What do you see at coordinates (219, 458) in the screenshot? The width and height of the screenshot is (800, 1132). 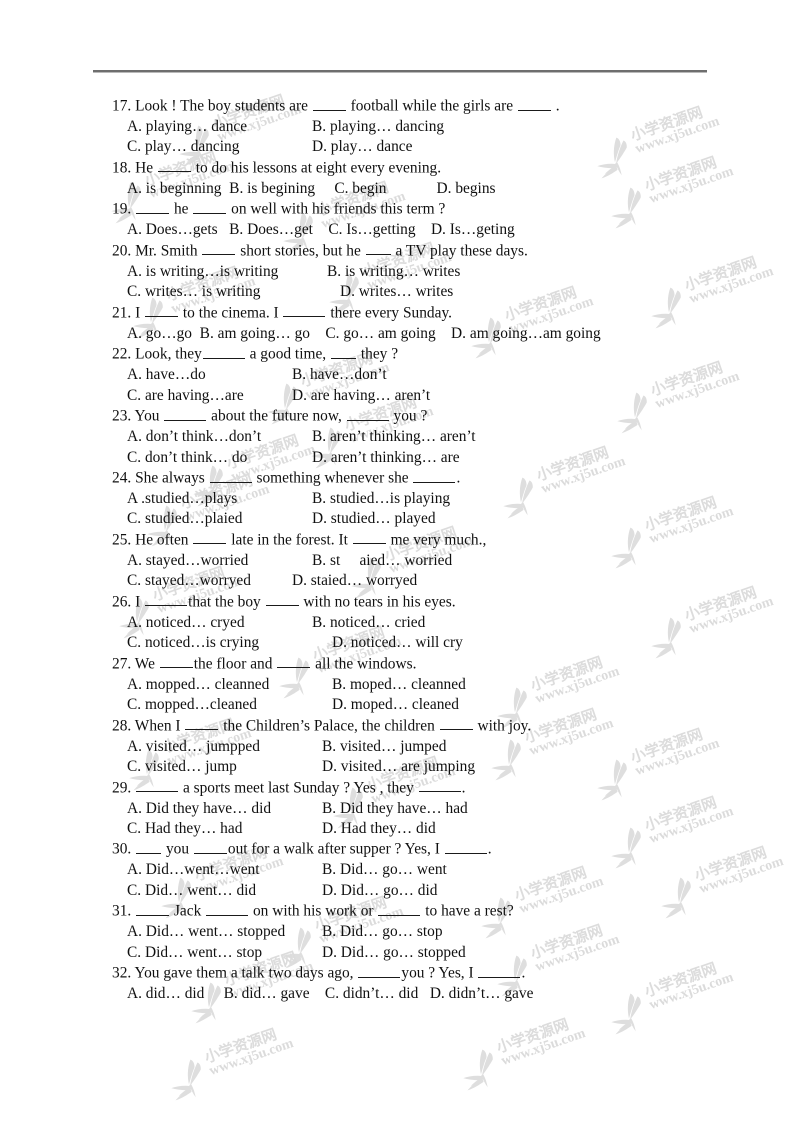 I see `option-choice: C. don’t think… do` at bounding box center [219, 458].